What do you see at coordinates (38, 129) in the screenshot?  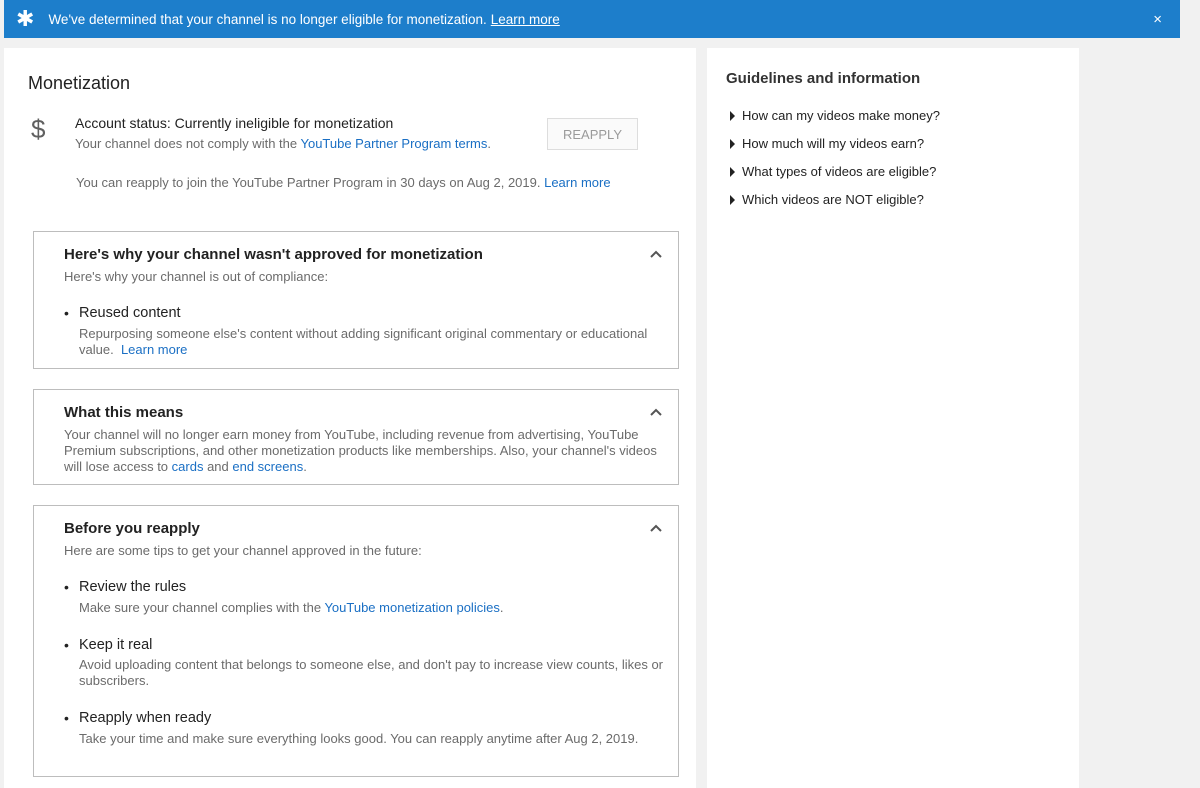 I see `dollar-icon: $` at bounding box center [38, 129].